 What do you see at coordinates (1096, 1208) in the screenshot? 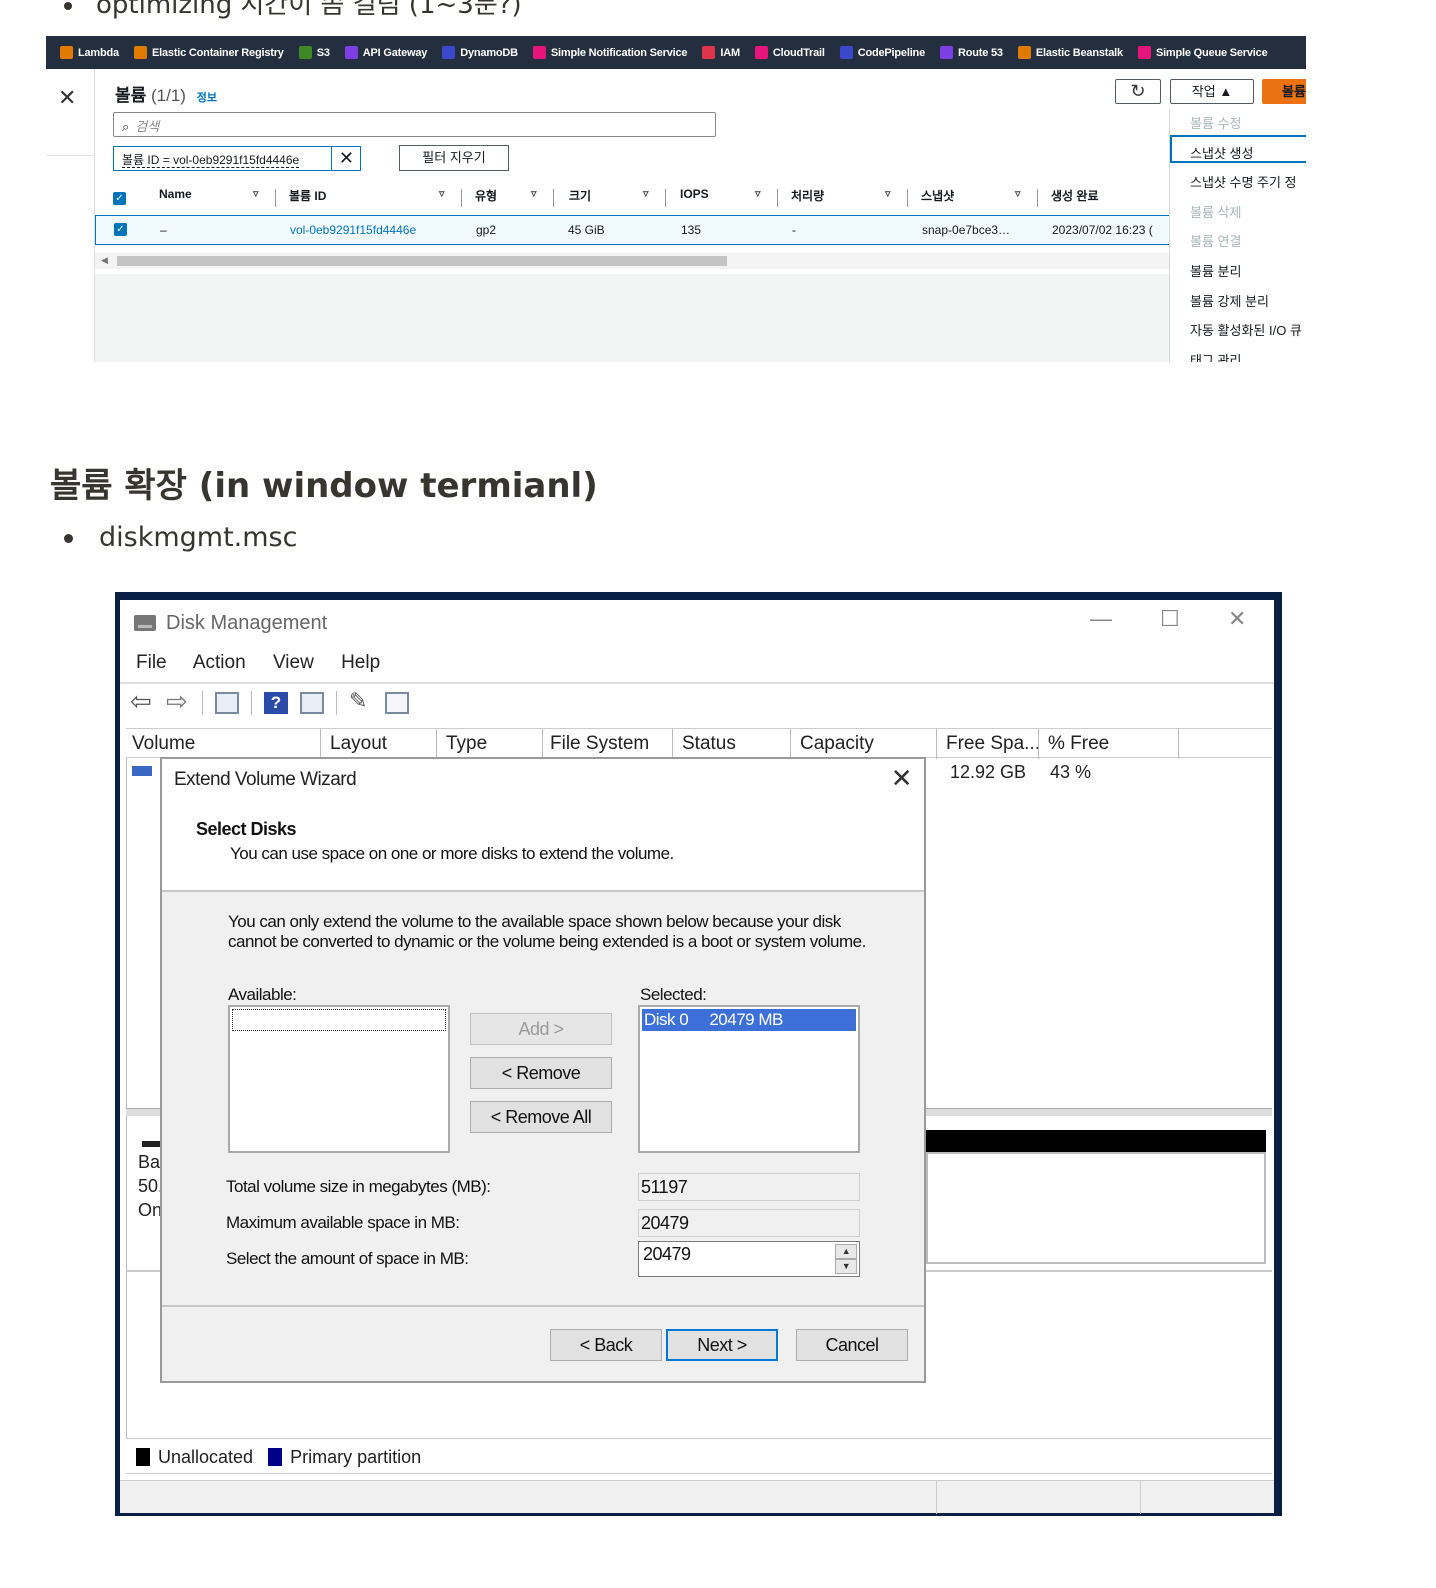
I see `partition-area` at bounding box center [1096, 1208].